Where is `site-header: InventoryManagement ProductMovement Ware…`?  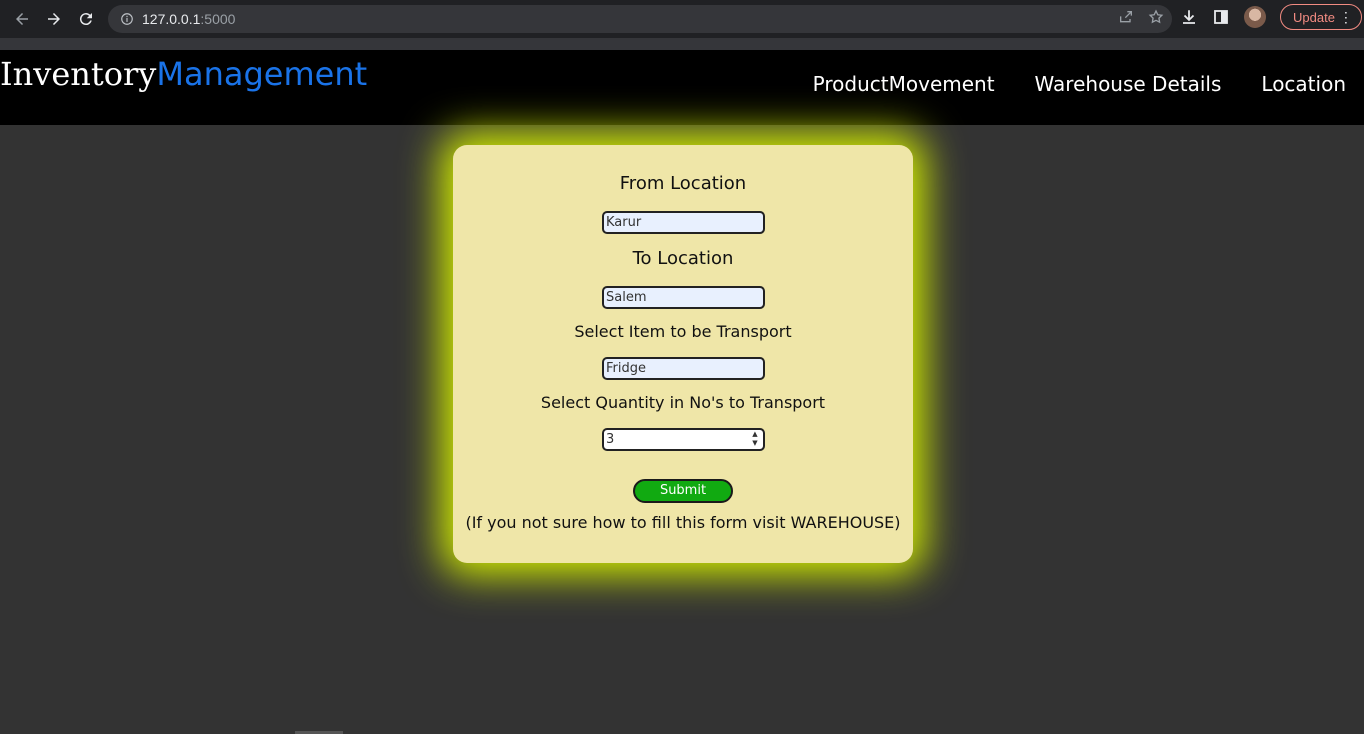
site-header: InventoryManagement ProductMovement Ware… is located at coordinates (682, 87).